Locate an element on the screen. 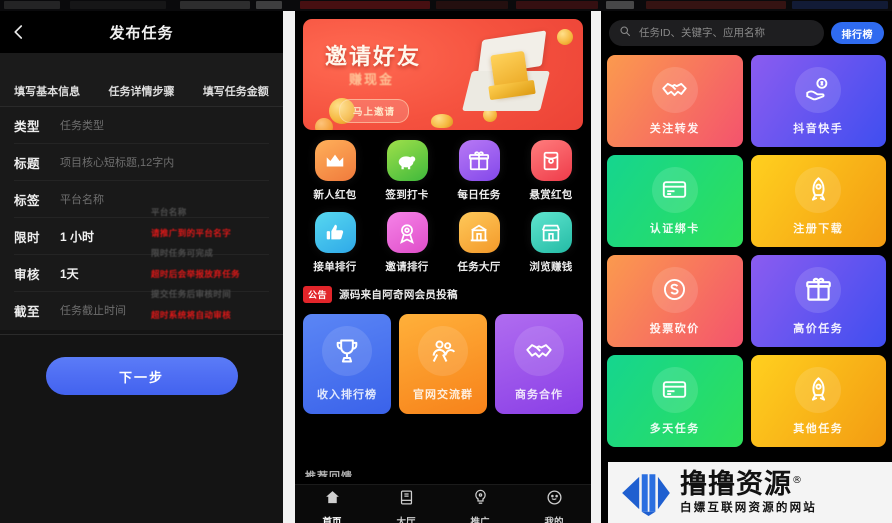 The height and width of the screenshot is (523, 892). tab-label: 填写任务金额 is located at coordinates (235, 92).